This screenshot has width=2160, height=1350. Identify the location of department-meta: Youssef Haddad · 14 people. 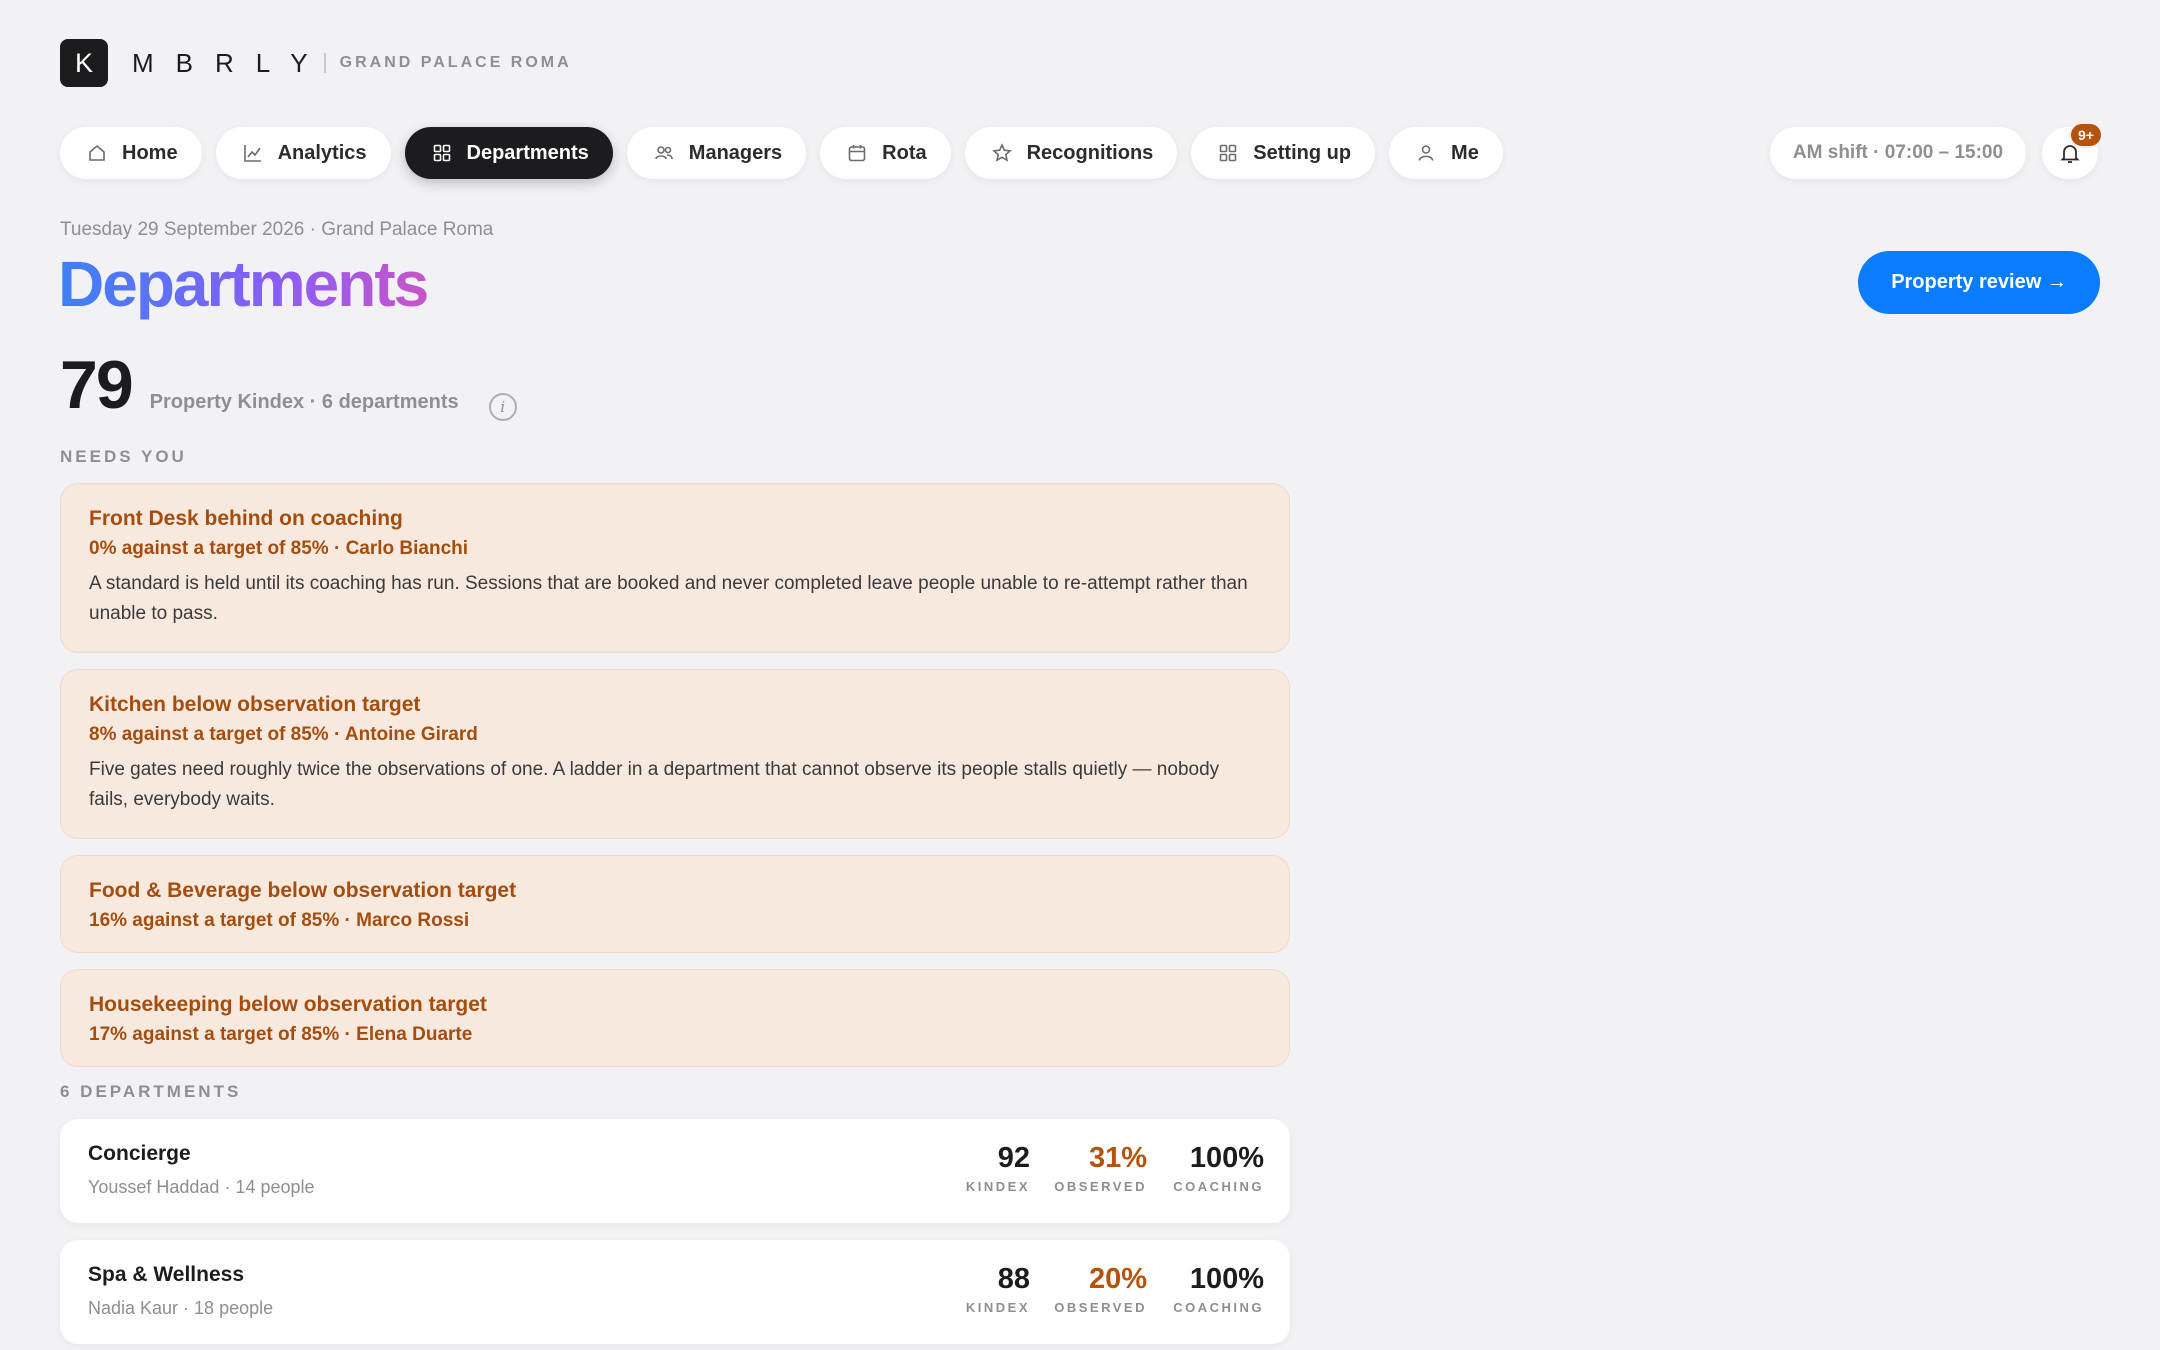
(201, 1187).